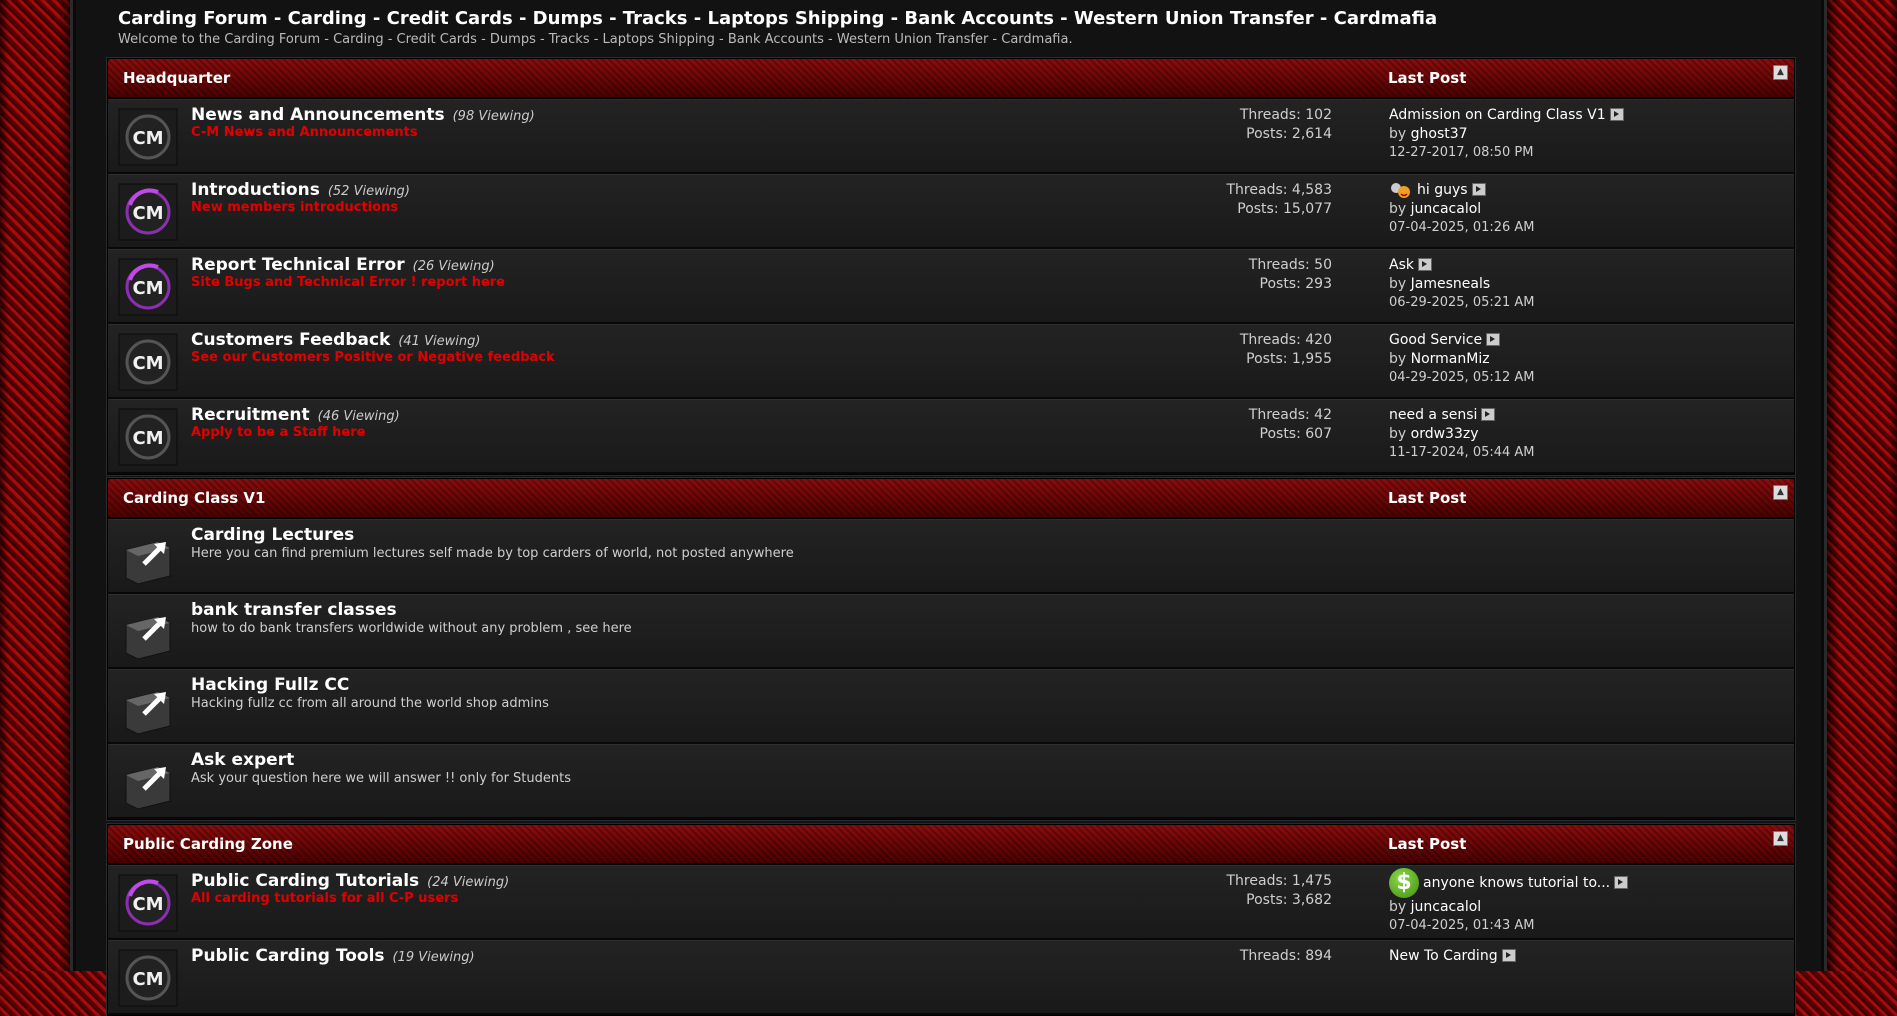  I want to click on last-post-user: NormanMiz, so click(1450, 359).